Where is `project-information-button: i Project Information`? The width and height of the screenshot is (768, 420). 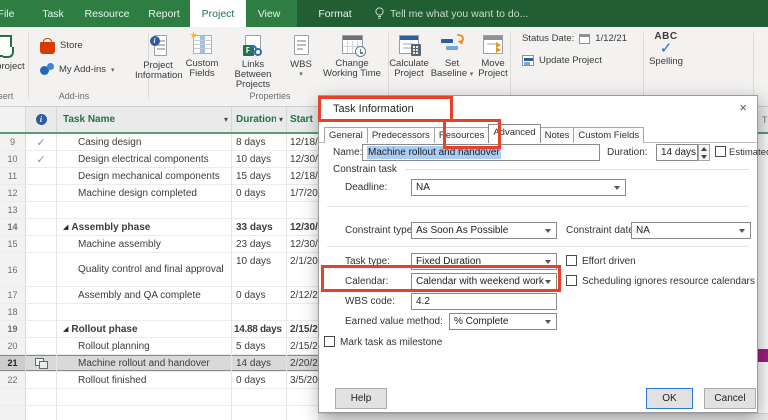
project-information-button: i Project Information is located at coordinates (159, 62).